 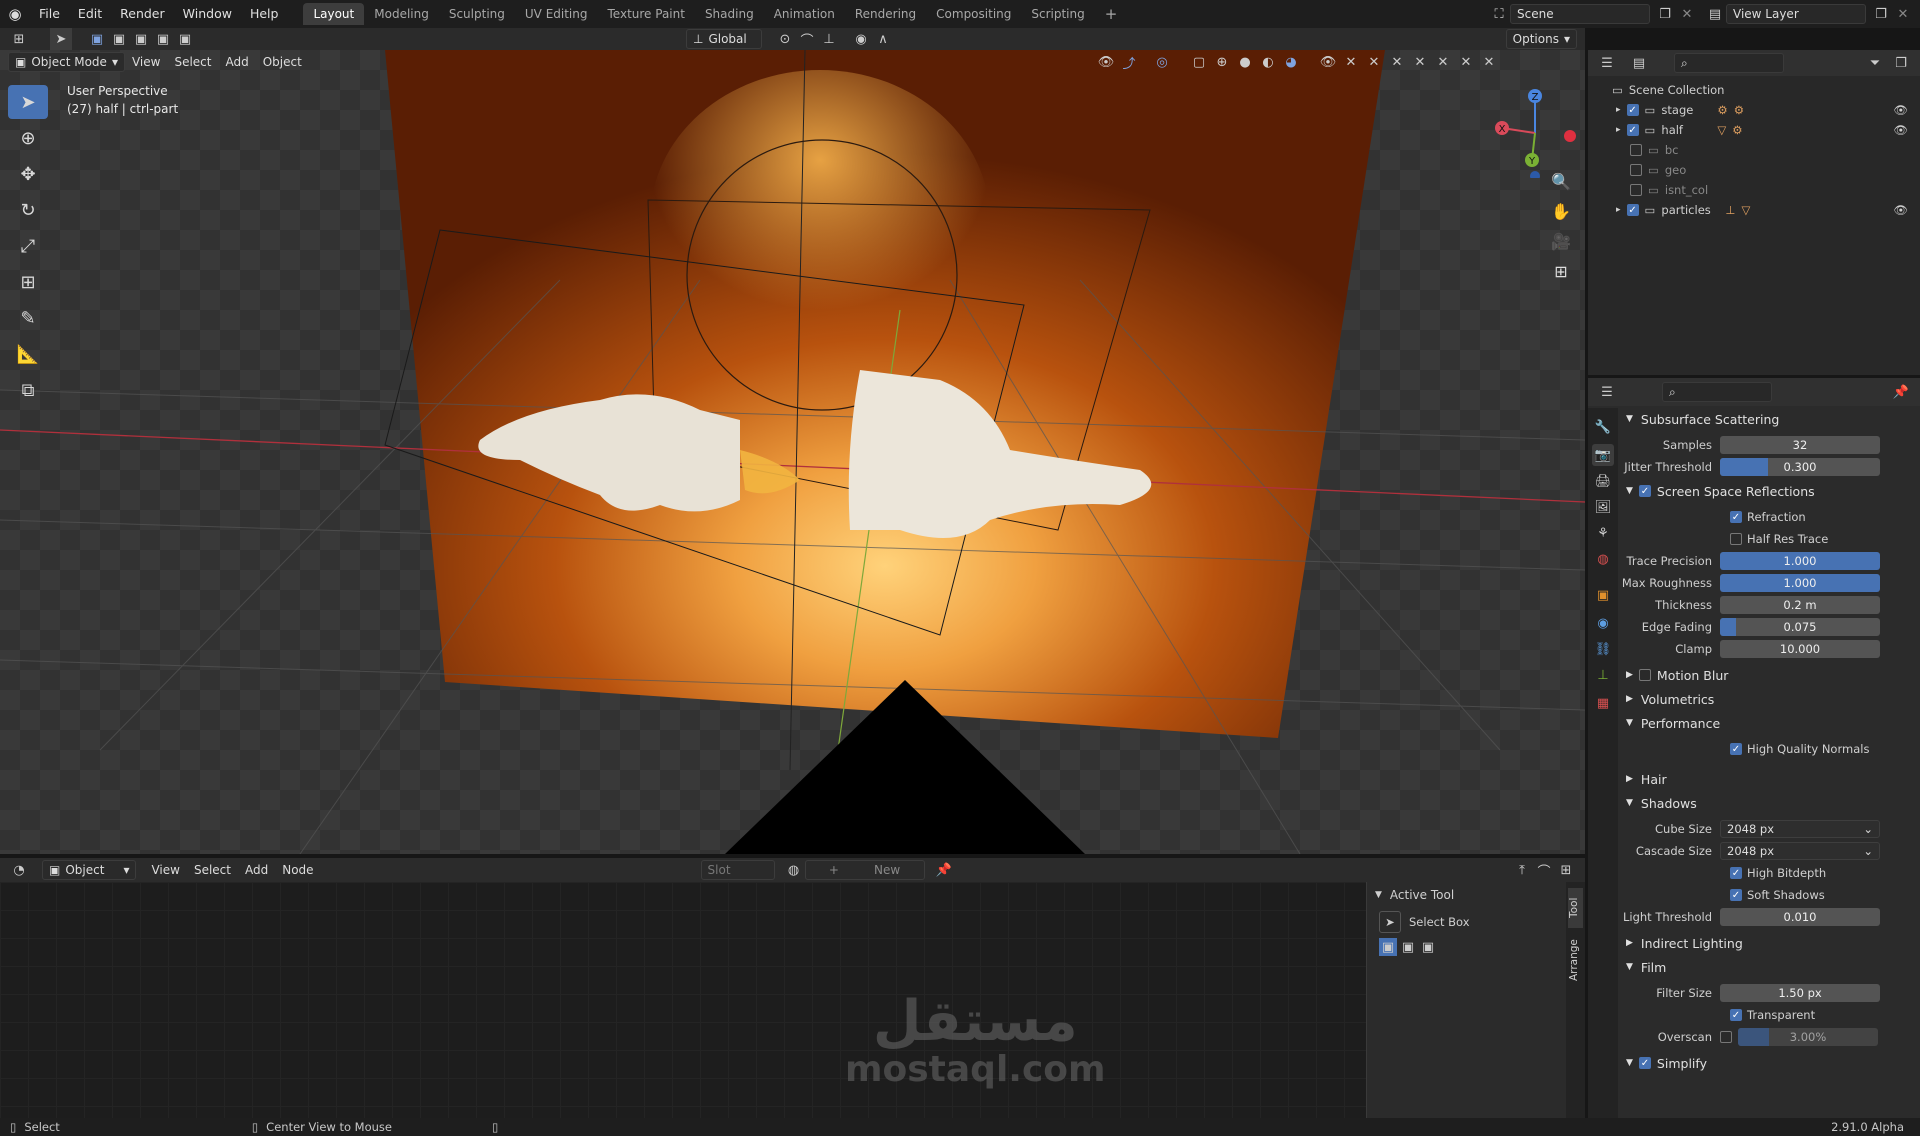 What do you see at coordinates (1603, 559) in the screenshot?
I see `world-tab-icon: ◍` at bounding box center [1603, 559].